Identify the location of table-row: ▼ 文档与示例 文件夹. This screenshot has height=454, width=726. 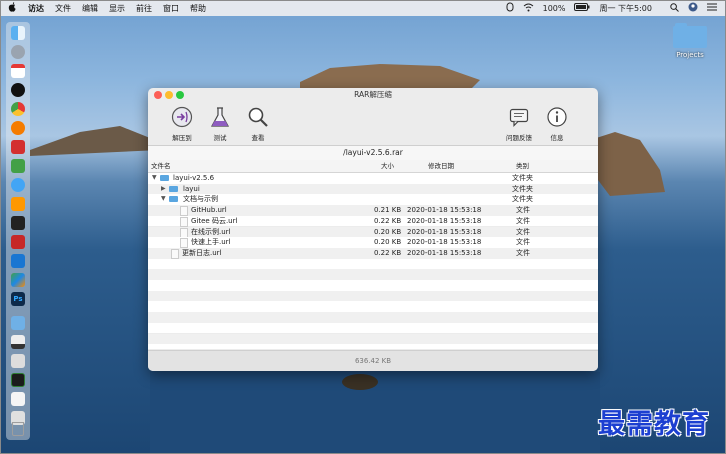
(373, 200).